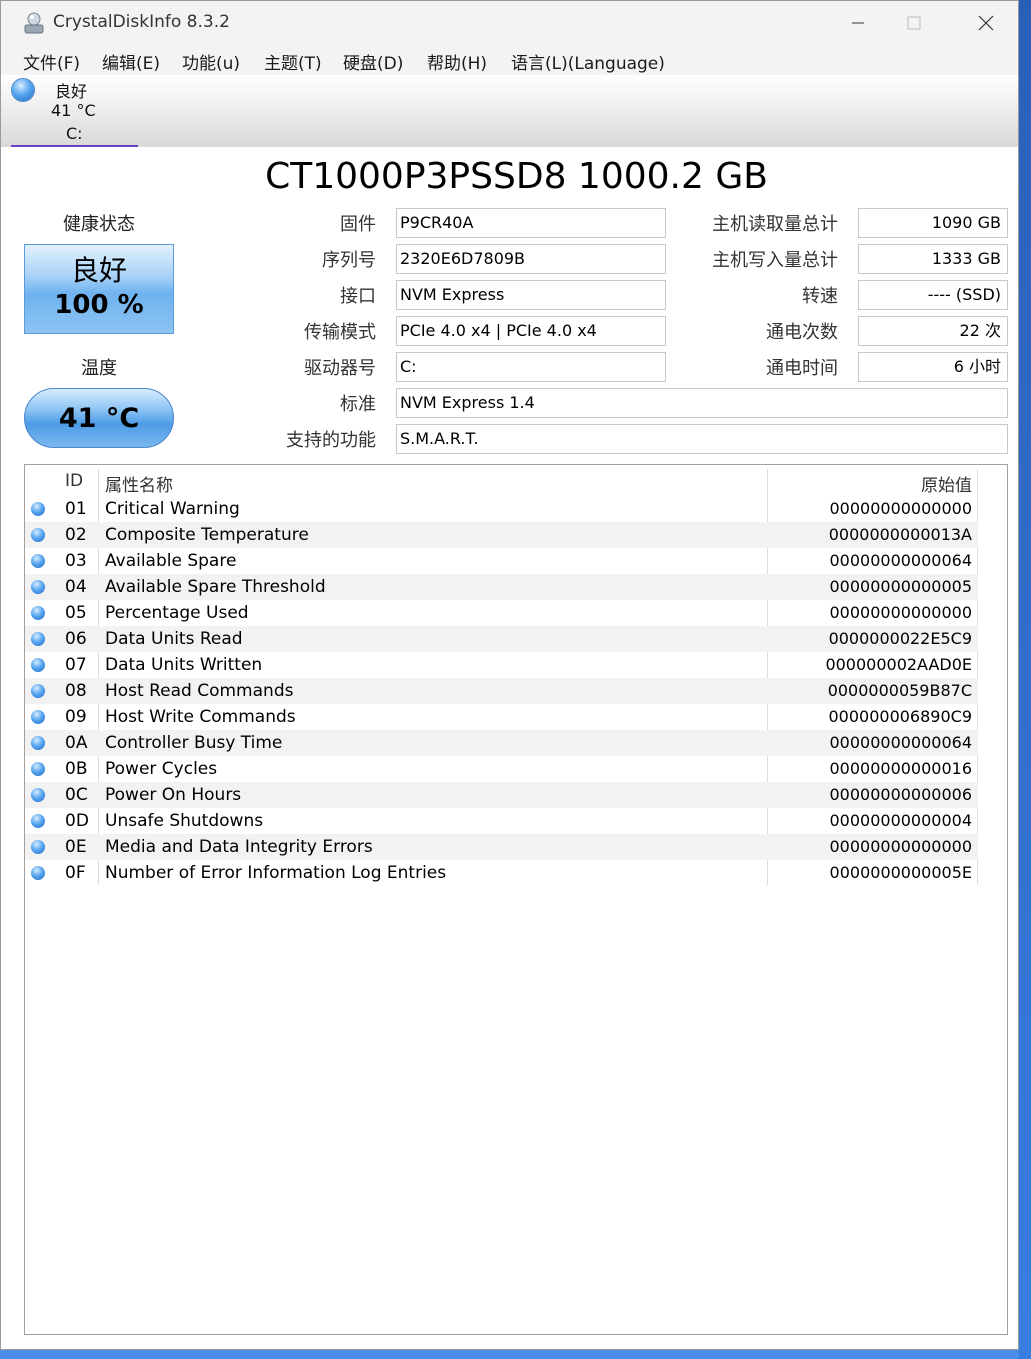 This screenshot has height=1359, width=1031. What do you see at coordinates (933, 367) in the screenshot?
I see `power-hours-field: 6 小时` at bounding box center [933, 367].